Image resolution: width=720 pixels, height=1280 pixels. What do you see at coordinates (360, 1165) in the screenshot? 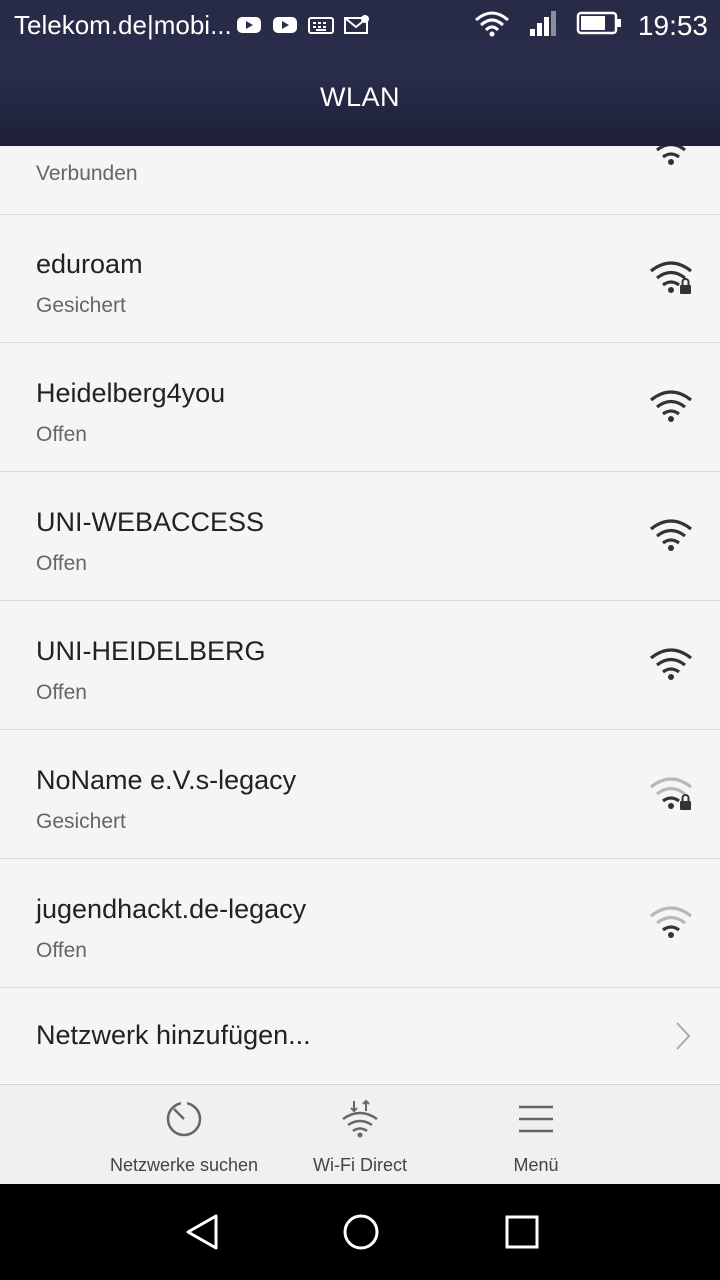
I see `wifi-direct-label: Wi-Fi Direct` at bounding box center [360, 1165].